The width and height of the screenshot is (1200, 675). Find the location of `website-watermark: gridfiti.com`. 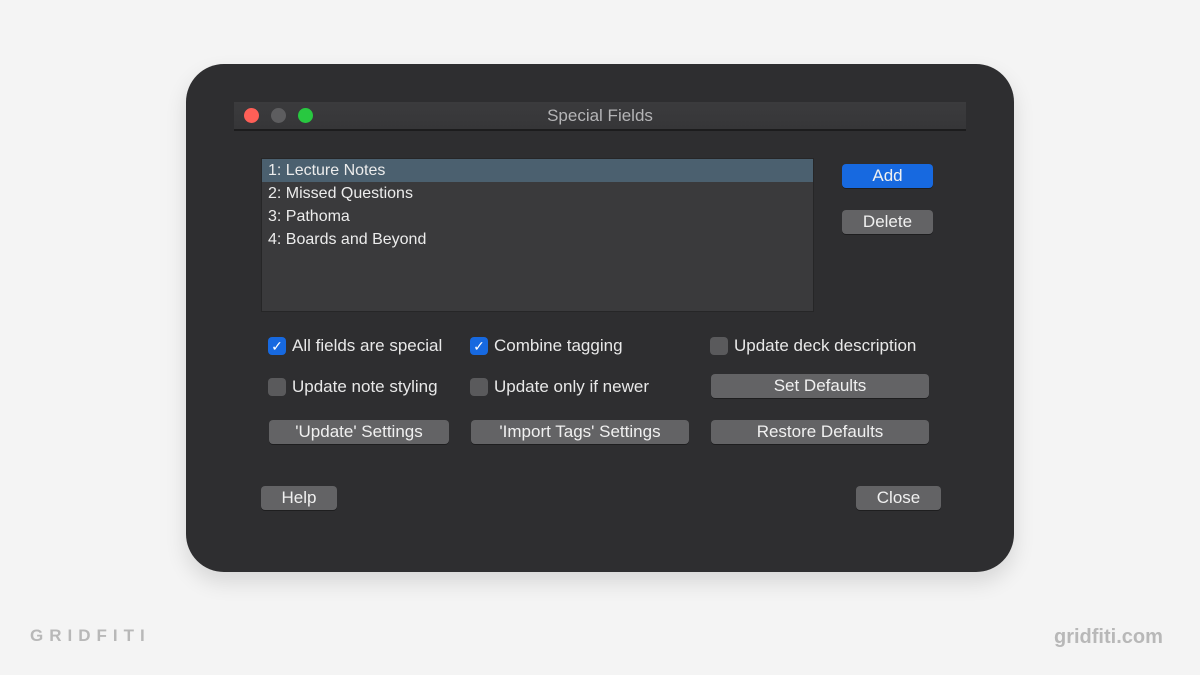

website-watermark: gridfiti.com is located at coordinates (1108, 637).